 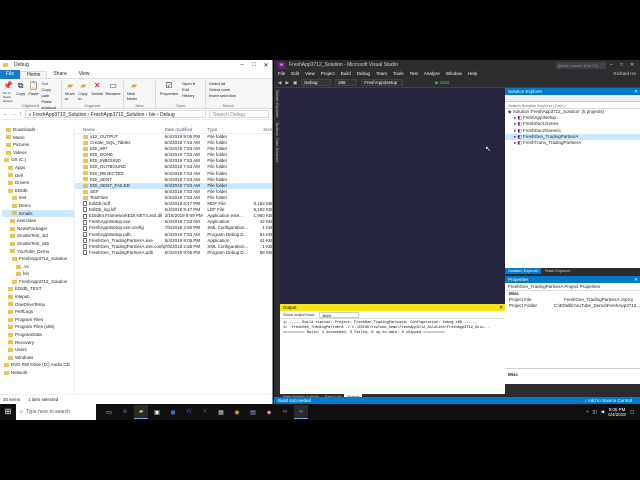 What do you see at coordinates (285, 412) in the screenshot?
I see `visual-studio-icon: ∞` at bounding box center [285, 412].